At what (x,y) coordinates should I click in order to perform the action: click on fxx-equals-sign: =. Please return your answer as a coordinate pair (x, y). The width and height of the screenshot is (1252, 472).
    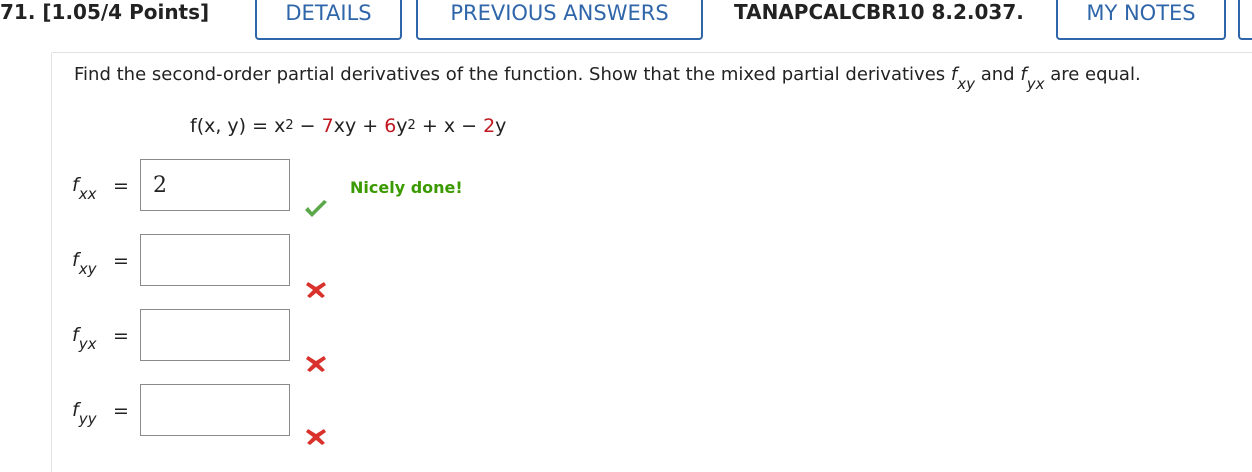
    Looking at the image, I should click on (121, 186).